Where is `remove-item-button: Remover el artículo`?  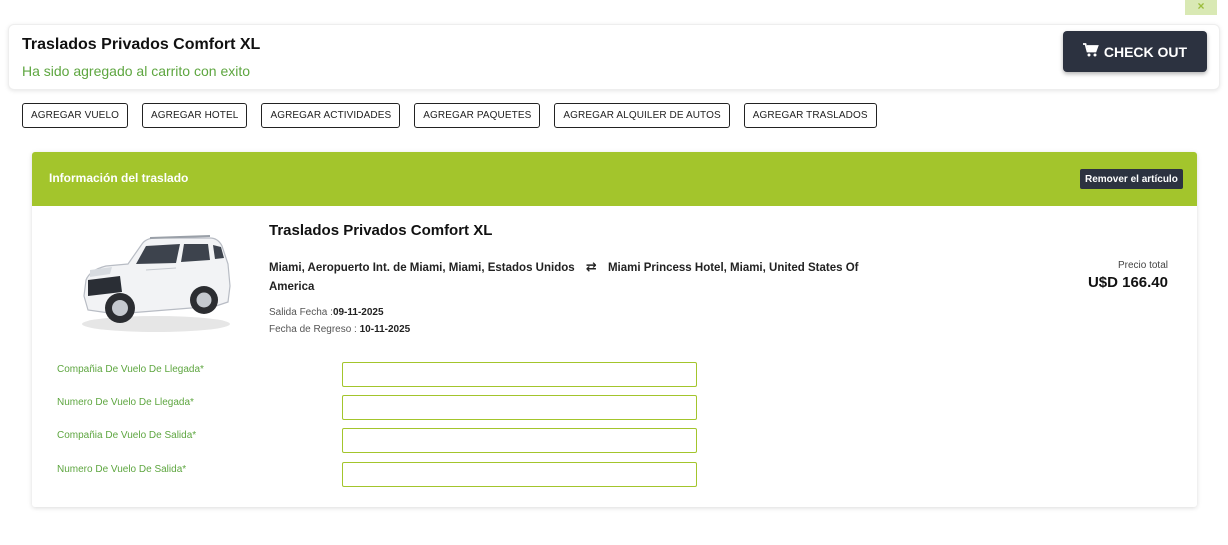
remove-item-button: Remover el artículo is located at coordinates (1131, 179).